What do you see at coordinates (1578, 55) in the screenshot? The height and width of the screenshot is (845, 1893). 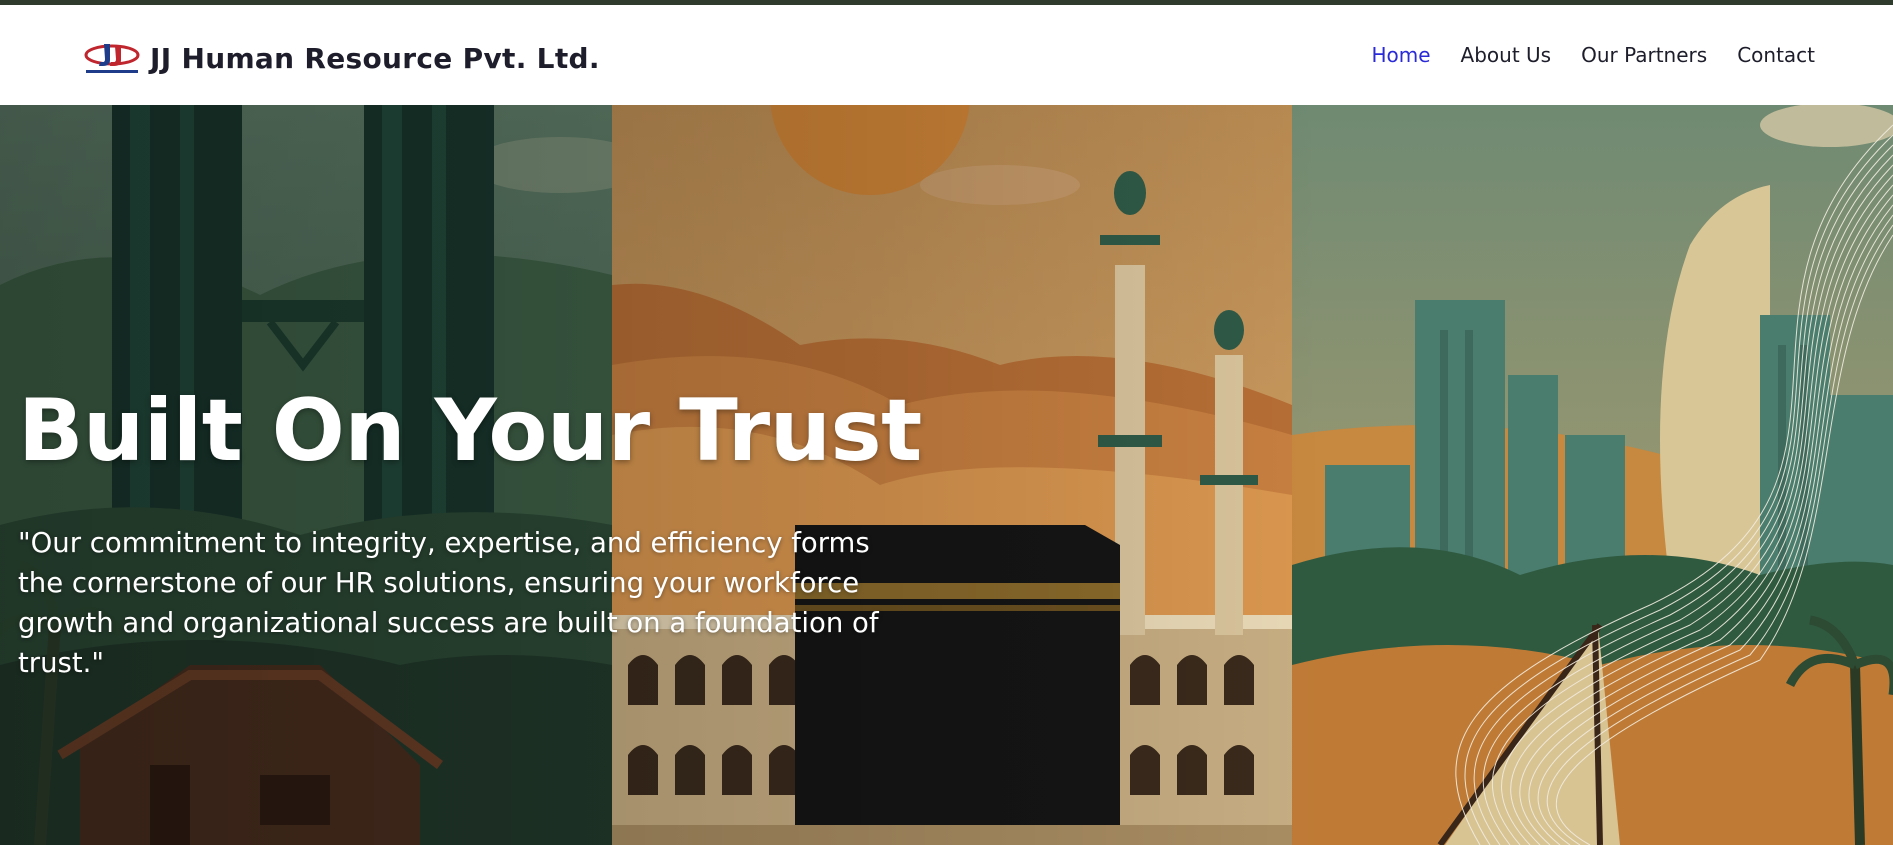 I see `main-nav: Home About Us Our Partners Contact` at bounding box center [1578, 55].